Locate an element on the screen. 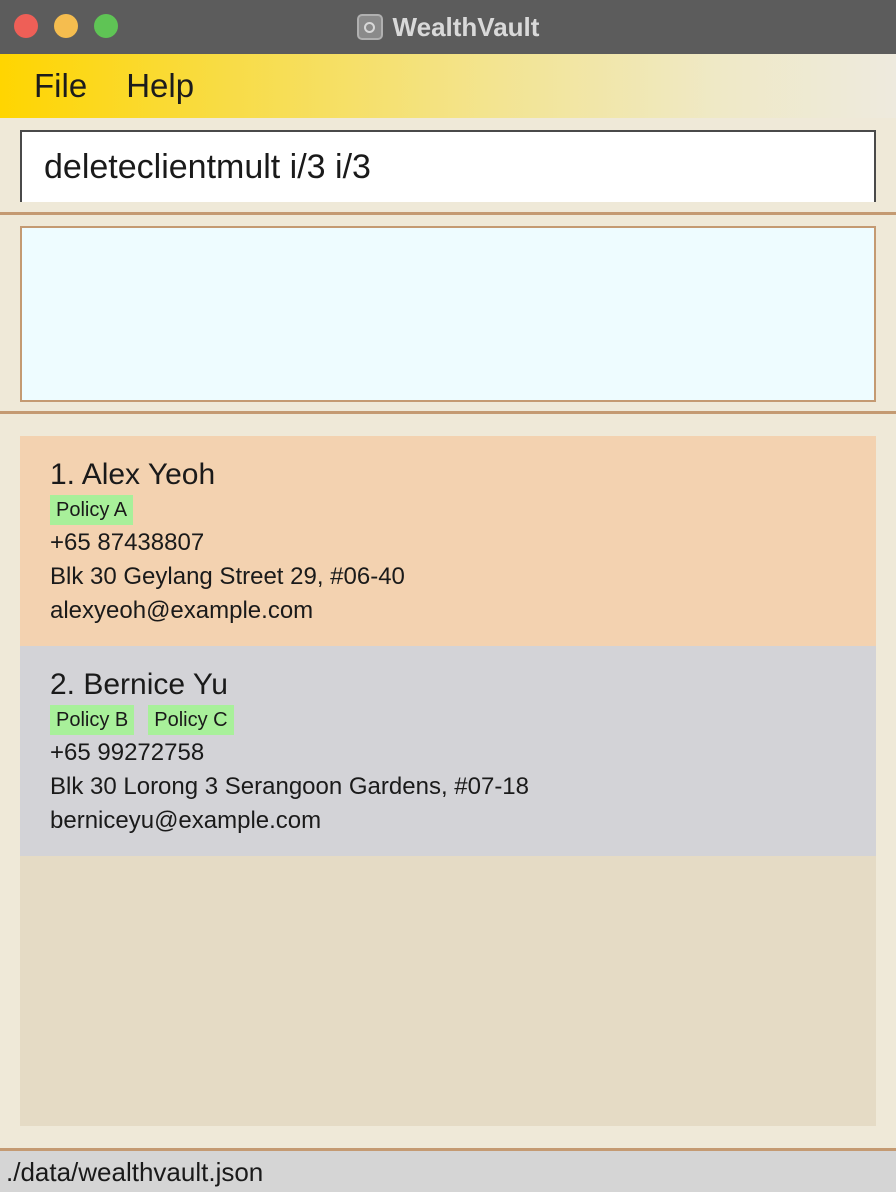 The image size is (896, 1192). maximize-window-button is located at coordinates (106, 26).